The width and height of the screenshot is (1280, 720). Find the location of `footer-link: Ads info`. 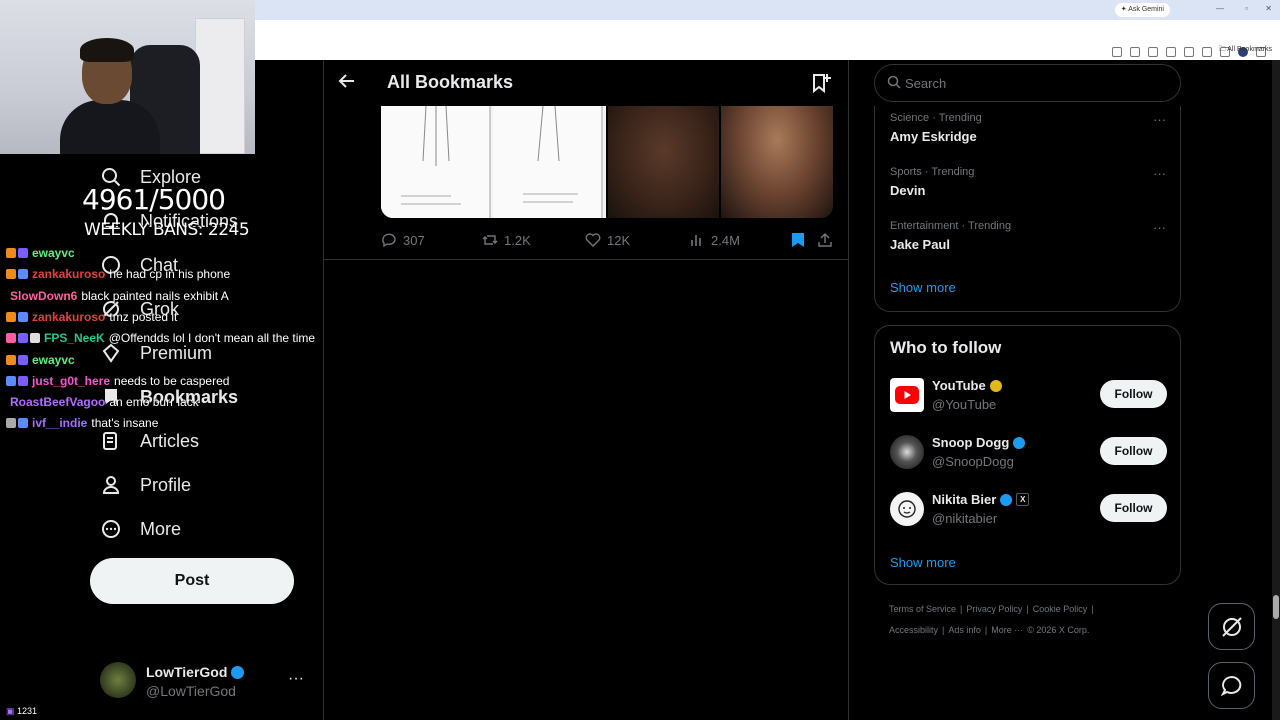

footer-link: Ads info is located at coordinates (964, 630).